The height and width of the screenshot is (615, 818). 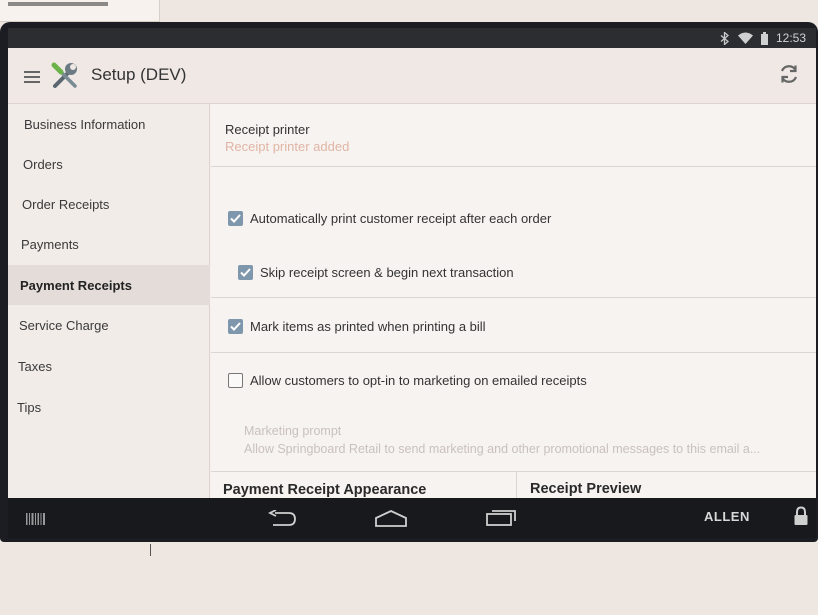 What do you see at coordinates (391, 520) in the screenshot?
I see `home-icon` at bounding box center [391, 520].